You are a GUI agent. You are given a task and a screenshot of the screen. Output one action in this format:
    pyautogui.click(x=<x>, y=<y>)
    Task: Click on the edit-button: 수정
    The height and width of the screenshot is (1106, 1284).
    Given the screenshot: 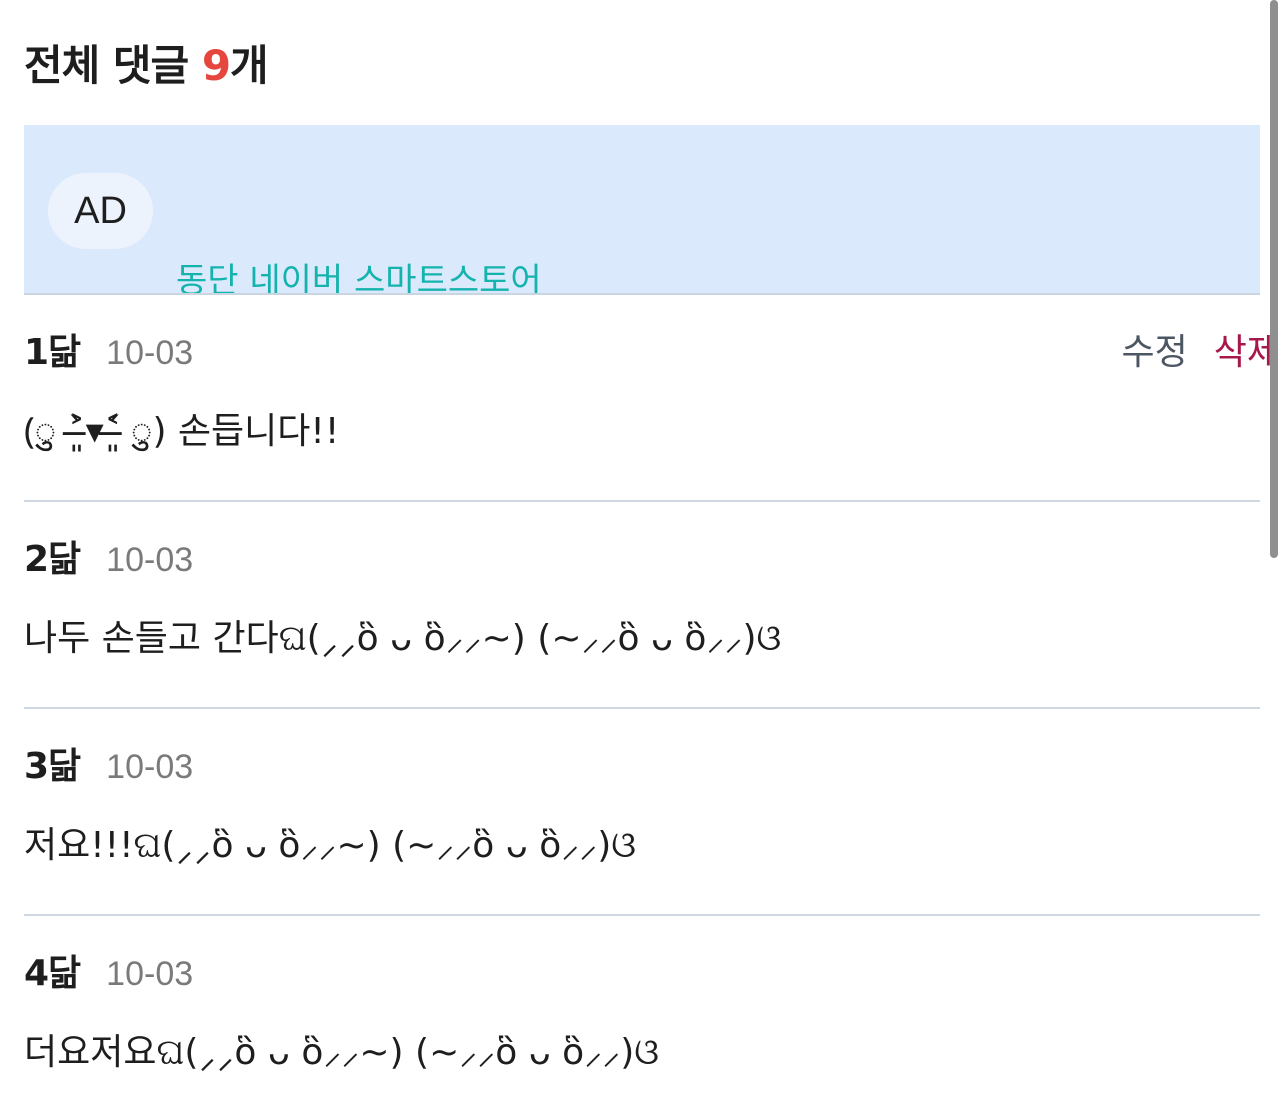 What is the action you would take?
    pyautogui.click(x=1155, y=349)
    